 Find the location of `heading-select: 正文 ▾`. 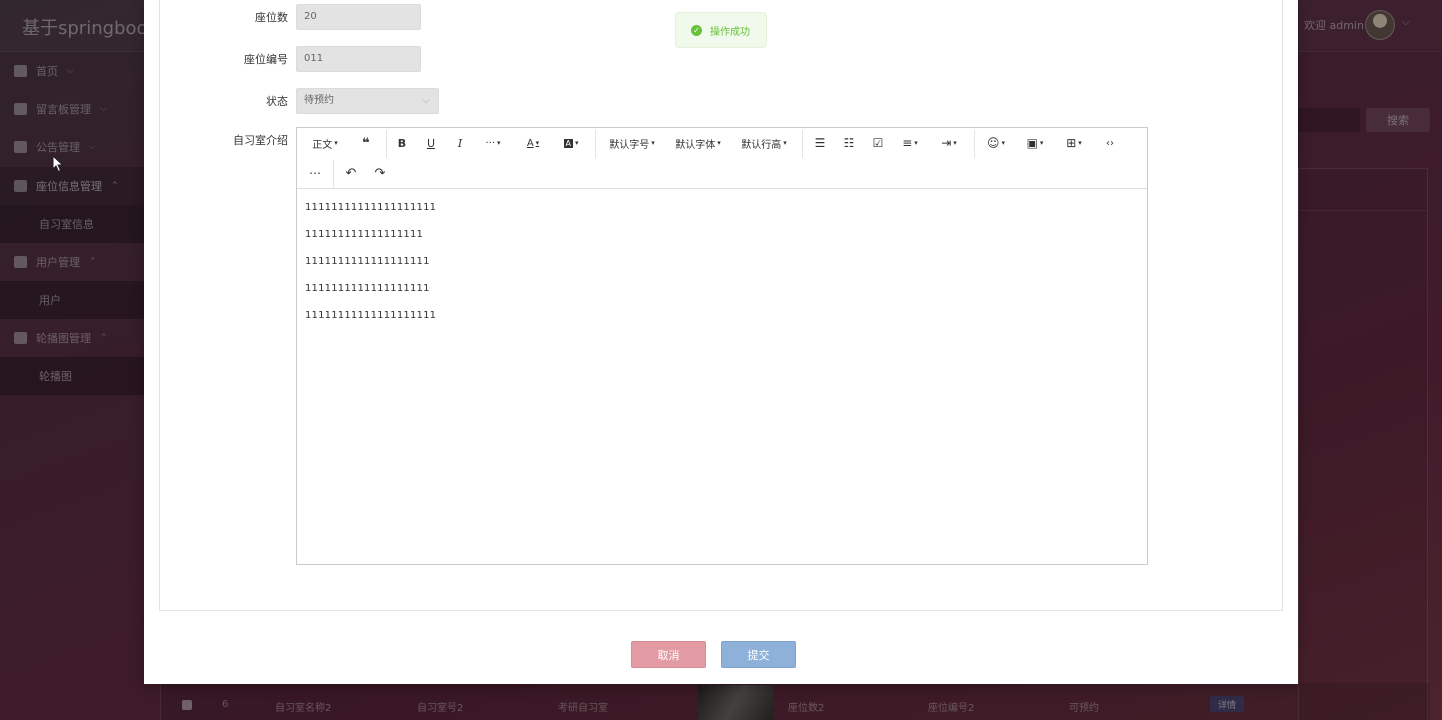

heading-select: 正文 ▾ is located at coordinates (325, 143).